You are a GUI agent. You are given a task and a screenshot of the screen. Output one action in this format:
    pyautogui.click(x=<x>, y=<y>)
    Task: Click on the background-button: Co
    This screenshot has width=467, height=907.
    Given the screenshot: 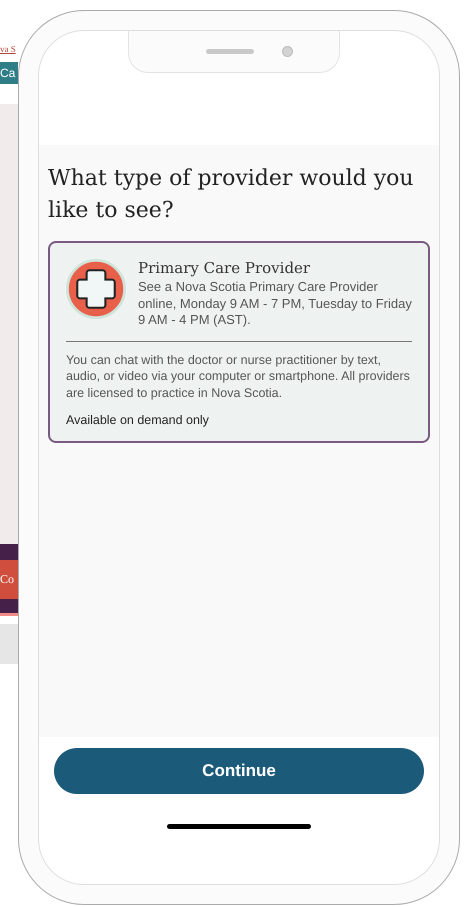 What is the action you would take?
    pyautogui.click(x=9, y=579)
    